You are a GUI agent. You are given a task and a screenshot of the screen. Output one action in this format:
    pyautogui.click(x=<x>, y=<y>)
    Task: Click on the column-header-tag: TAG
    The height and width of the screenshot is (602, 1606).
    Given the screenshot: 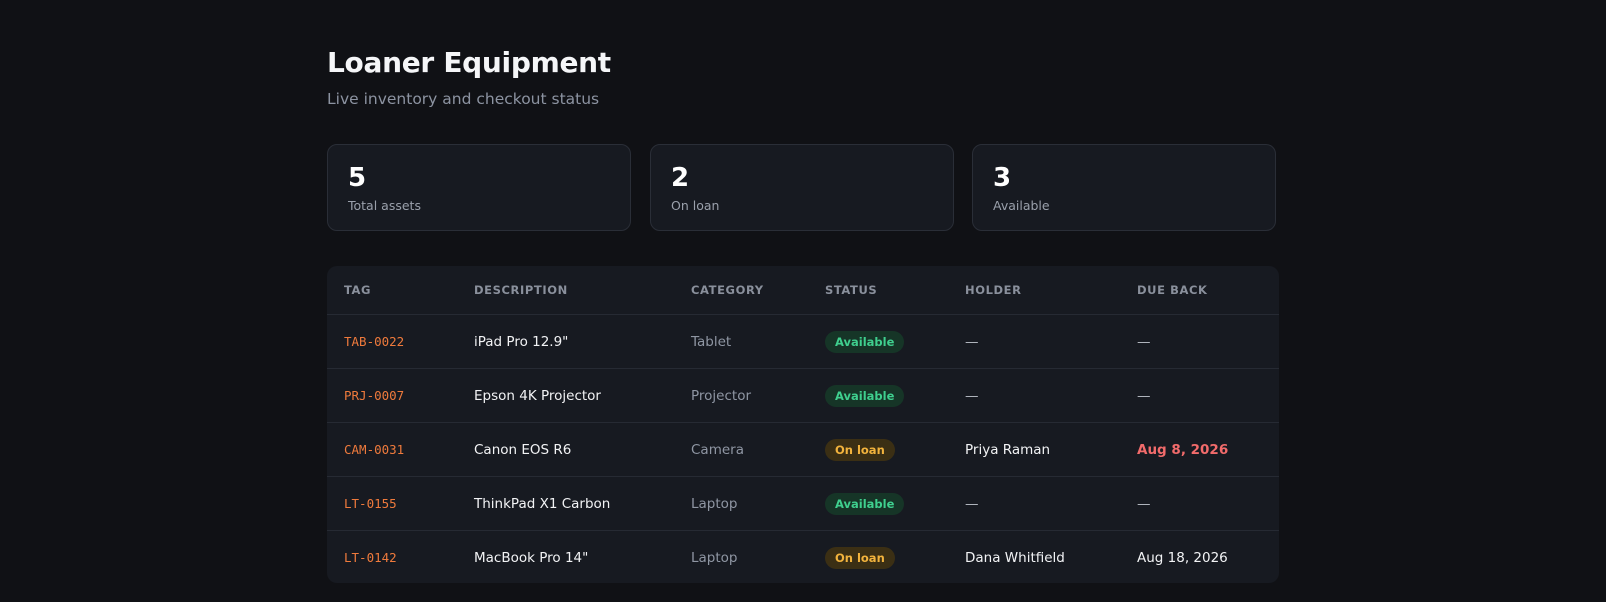 What is the action you would take?
    pyautogui.click(x=392, y=290)
    